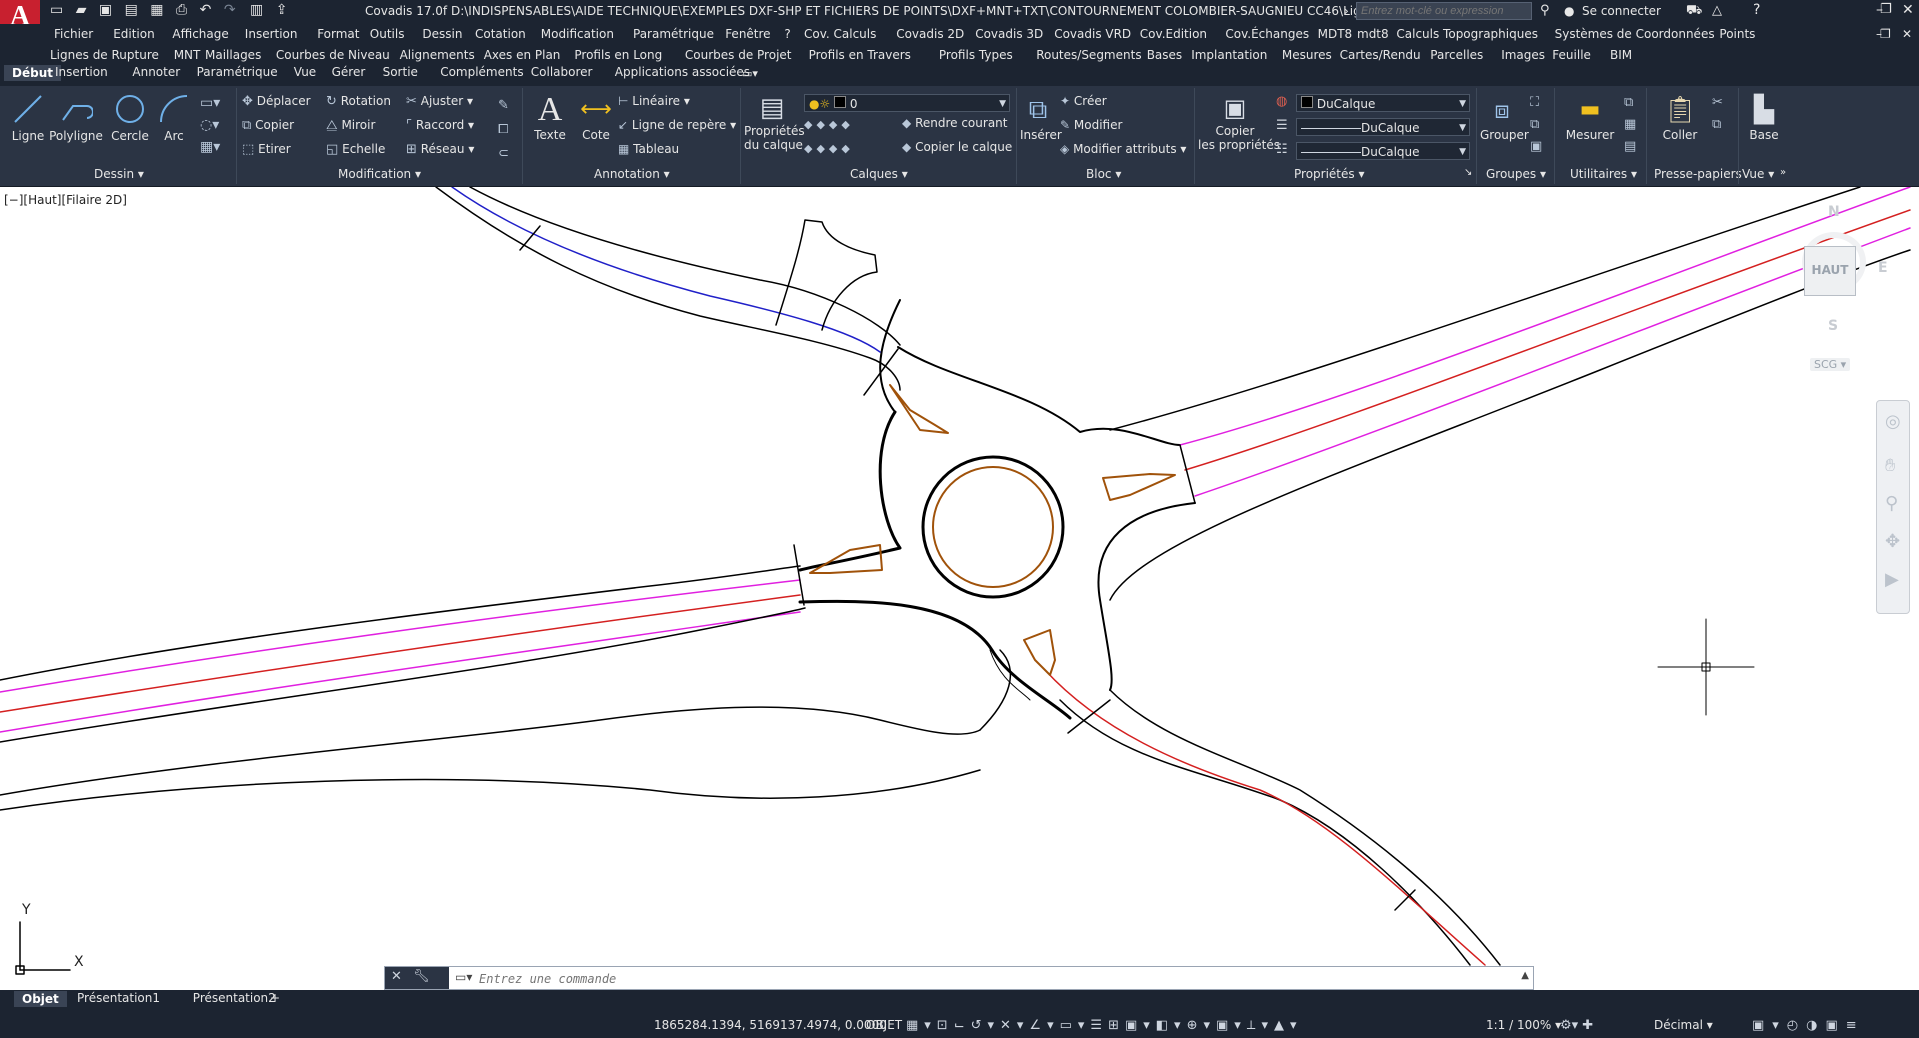 This screenshot has width=1919, height=1038. What do you see at coordinates (174, 117) in the screenshot?
I see `arc-button: Arc` at bounding box center [174, 117].